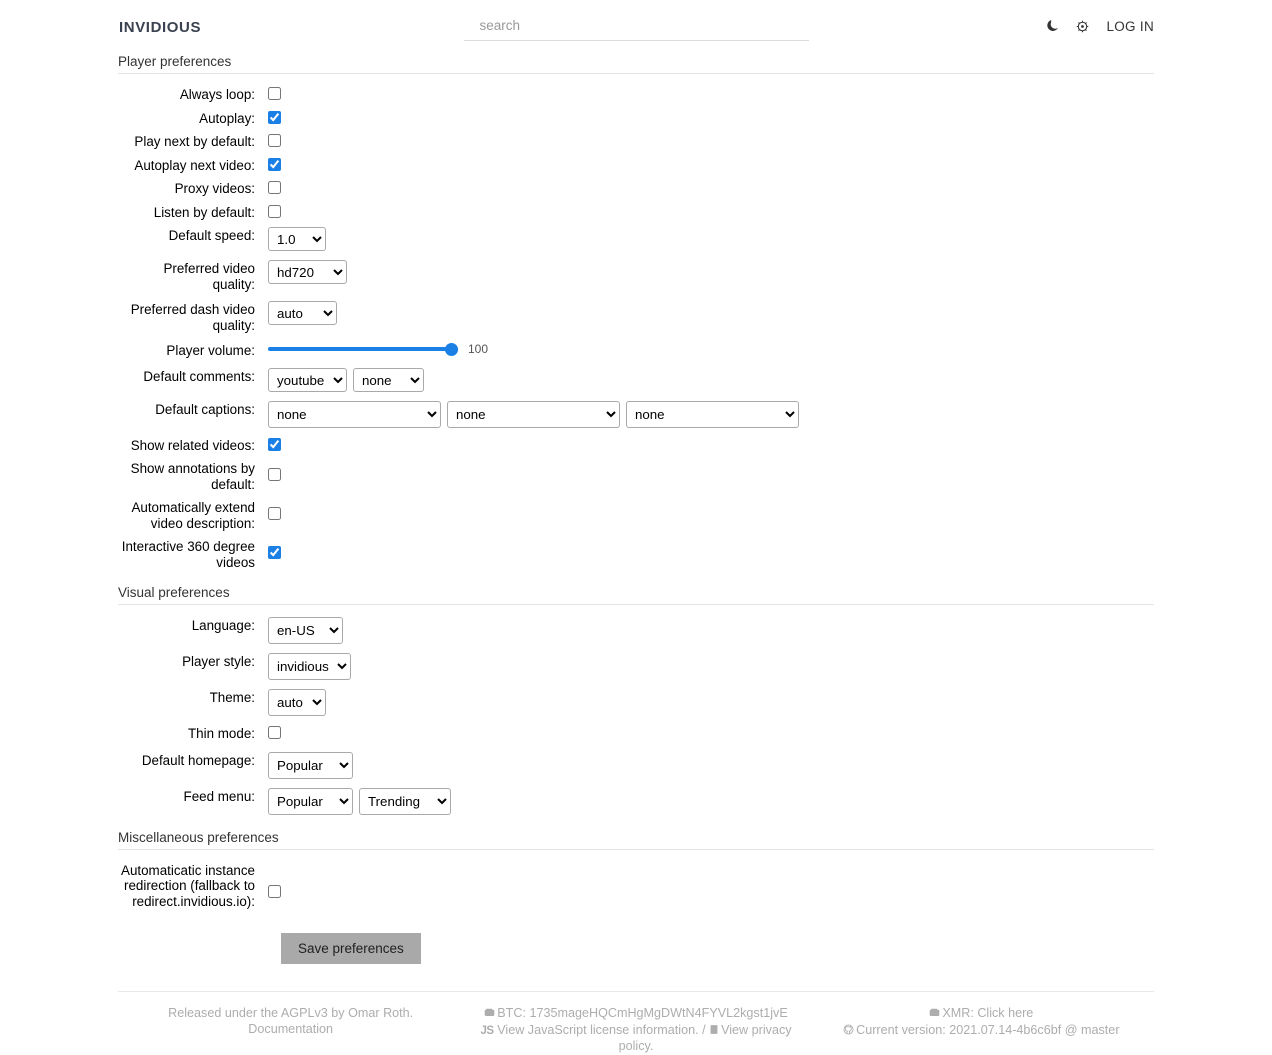 The height and width of the screenshot is (1055, 1272). What do you see at coordinates (1052, 26) in the screenshot?
I see `moon-icon` at bounding box center [1052, 26].